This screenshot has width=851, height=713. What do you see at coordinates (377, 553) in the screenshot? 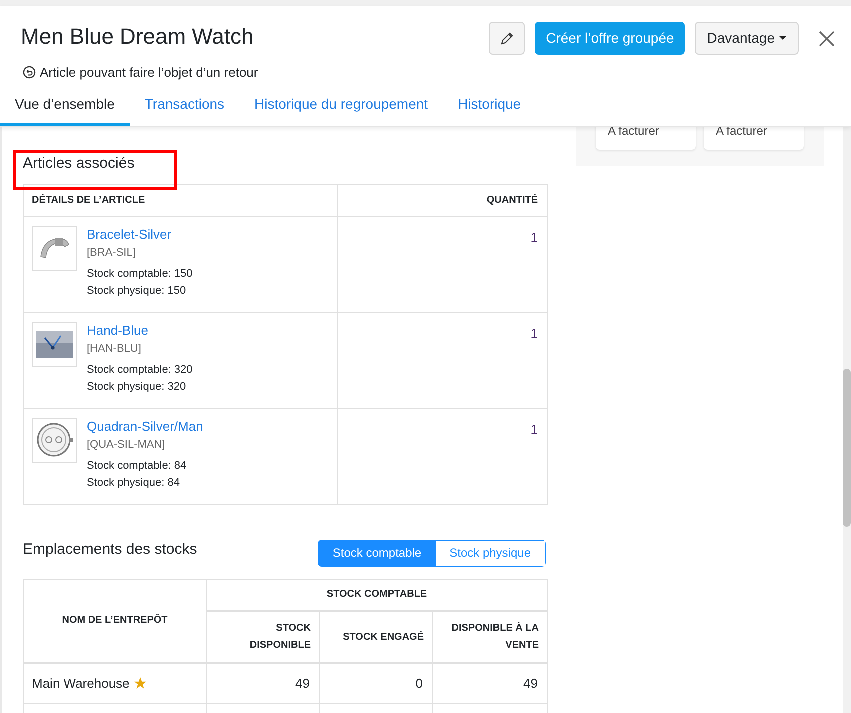
I see `stock-toggle-button: Stock comptable` at bounding box center [377, 553].